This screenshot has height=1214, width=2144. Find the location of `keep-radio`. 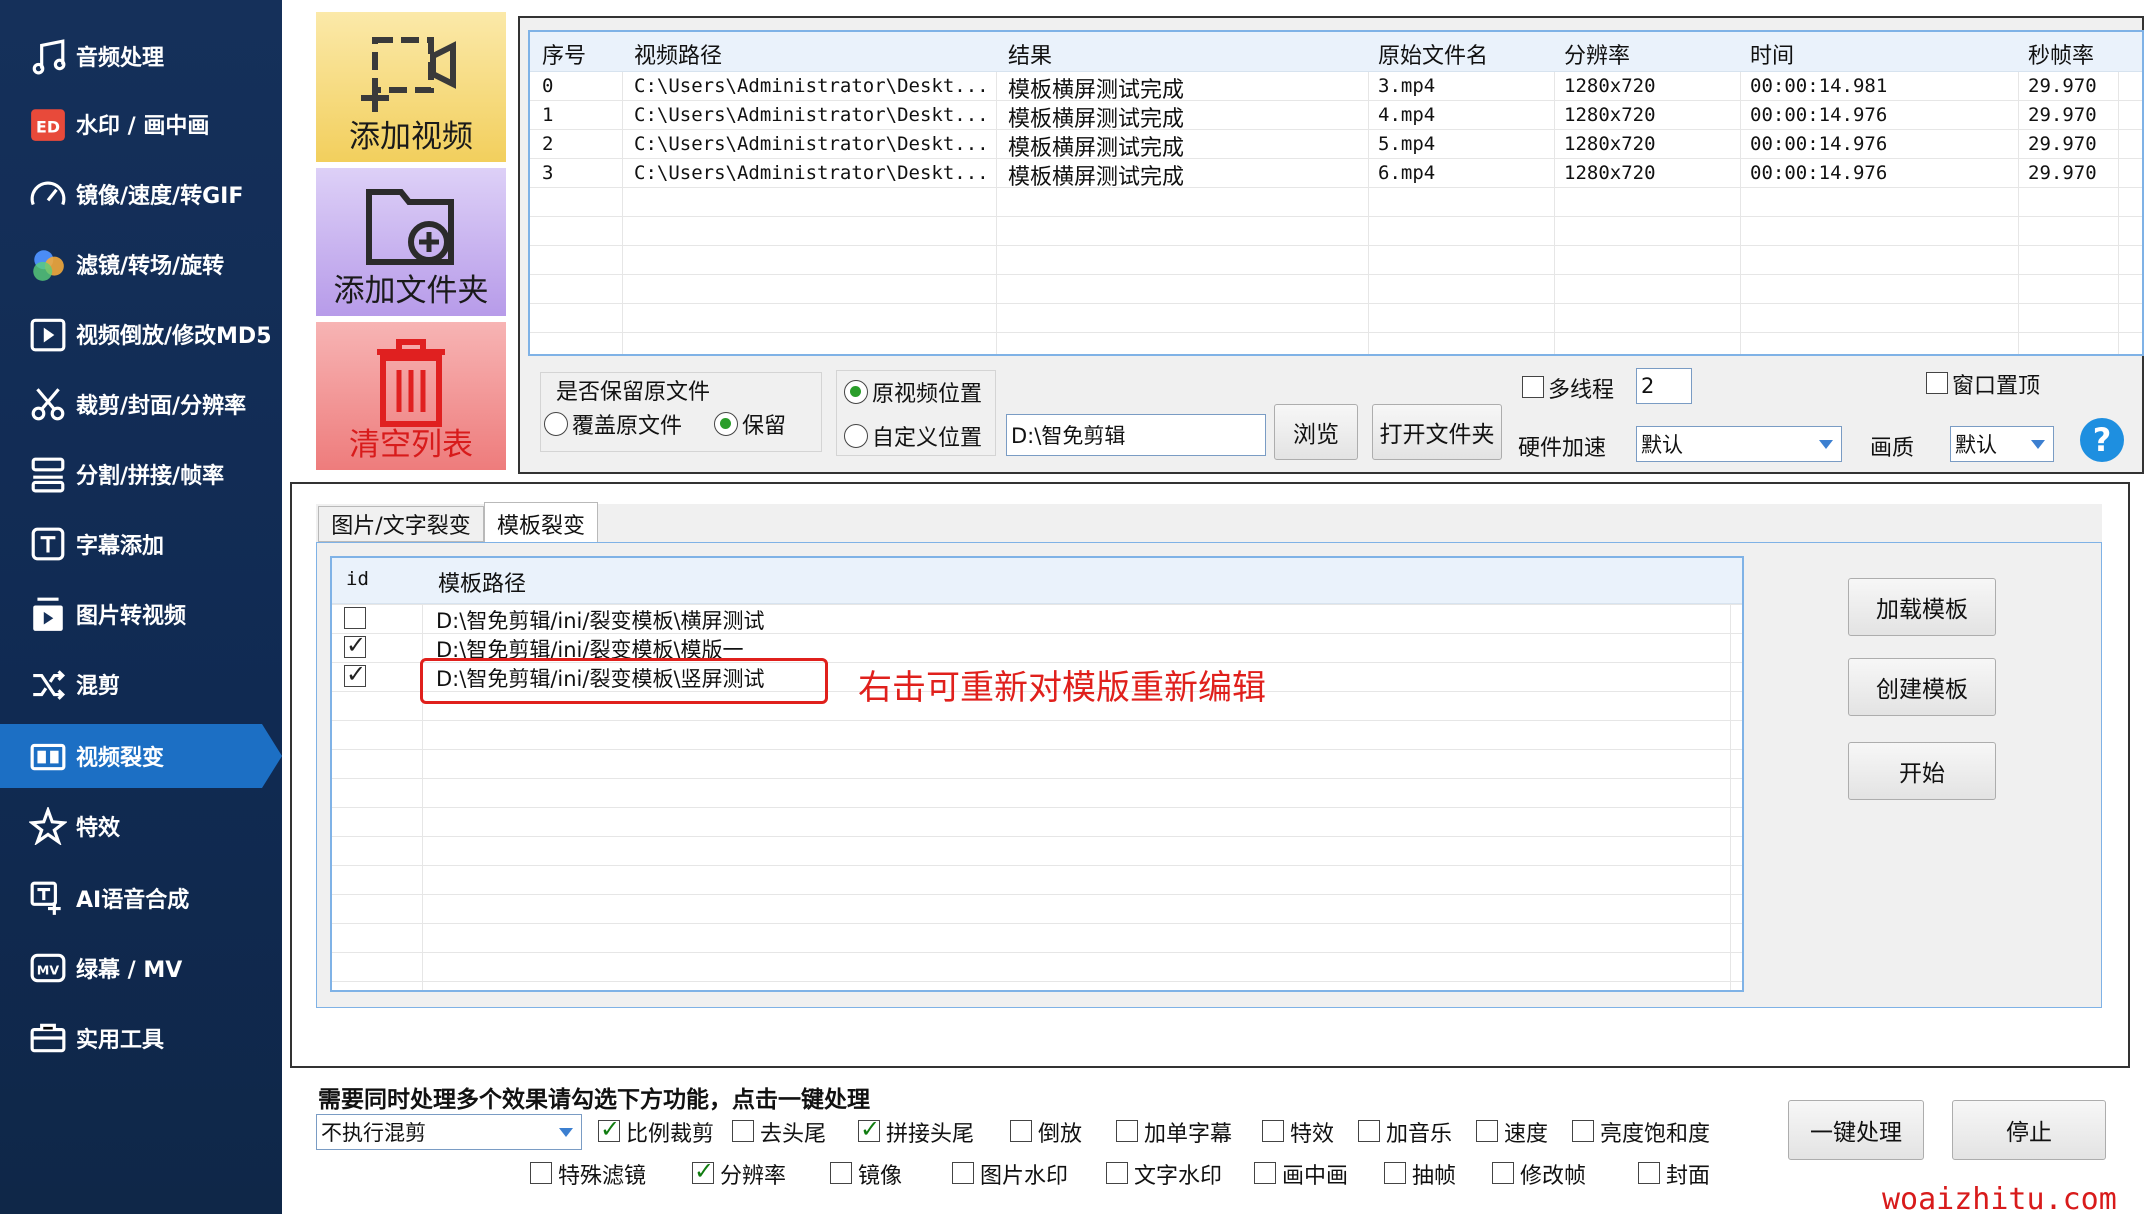

keep-radio is located at coordinates (726, 424).